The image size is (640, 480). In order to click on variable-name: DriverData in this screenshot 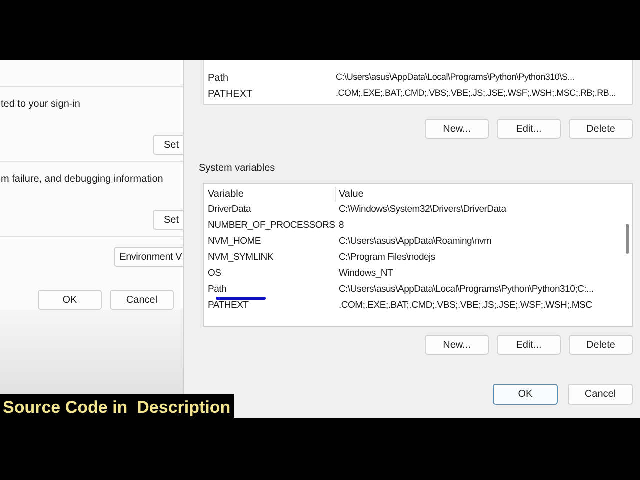, I will do `click(230, 209)`.